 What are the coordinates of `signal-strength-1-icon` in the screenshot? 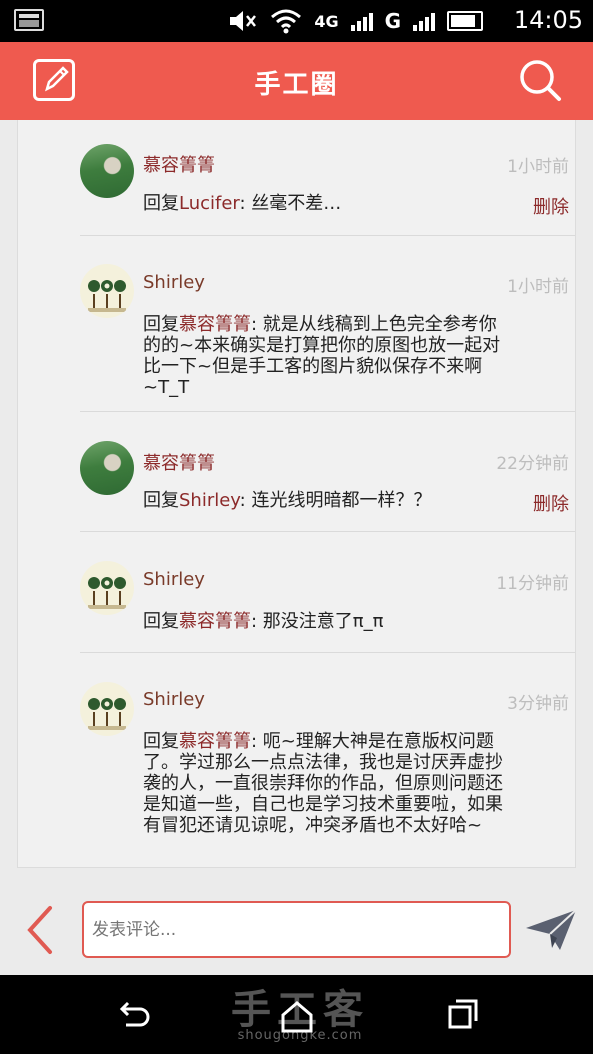 It's located at (361, 21).